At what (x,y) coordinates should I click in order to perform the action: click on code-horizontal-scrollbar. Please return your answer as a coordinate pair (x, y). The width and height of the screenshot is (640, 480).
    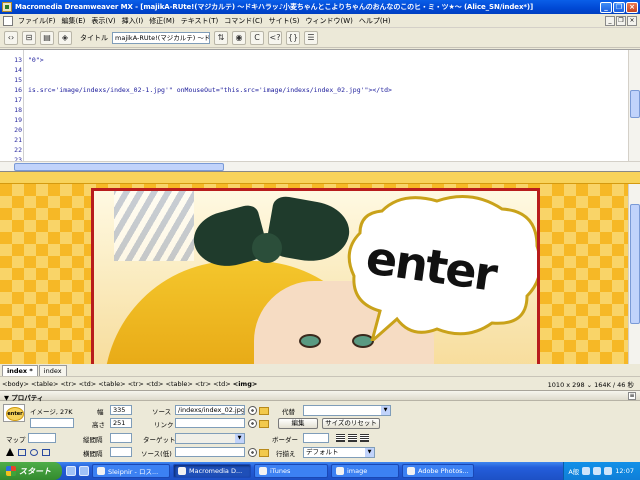
    Looking at the image, I should click on (320, 166).